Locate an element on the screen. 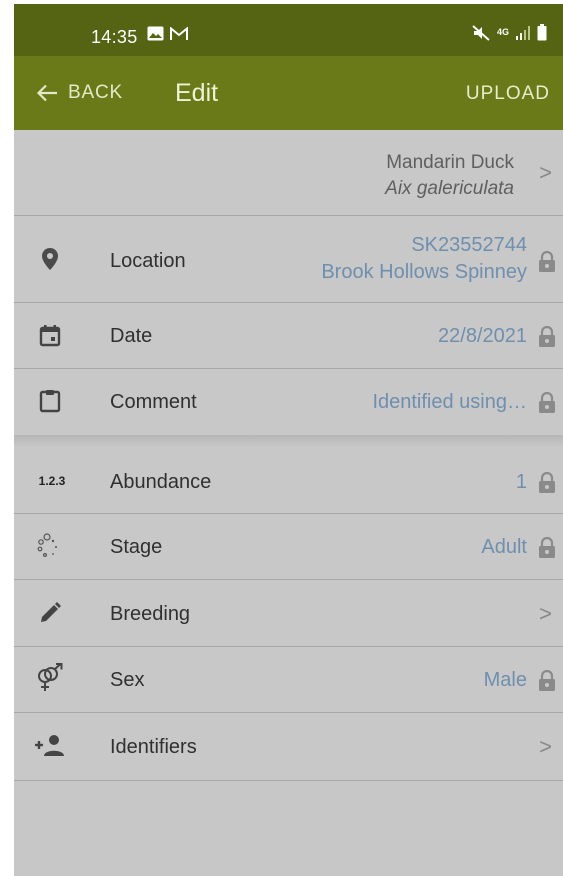 The width and height of the screenshot is (563, 876). gallery-icon is located at coordinates (155, 33).